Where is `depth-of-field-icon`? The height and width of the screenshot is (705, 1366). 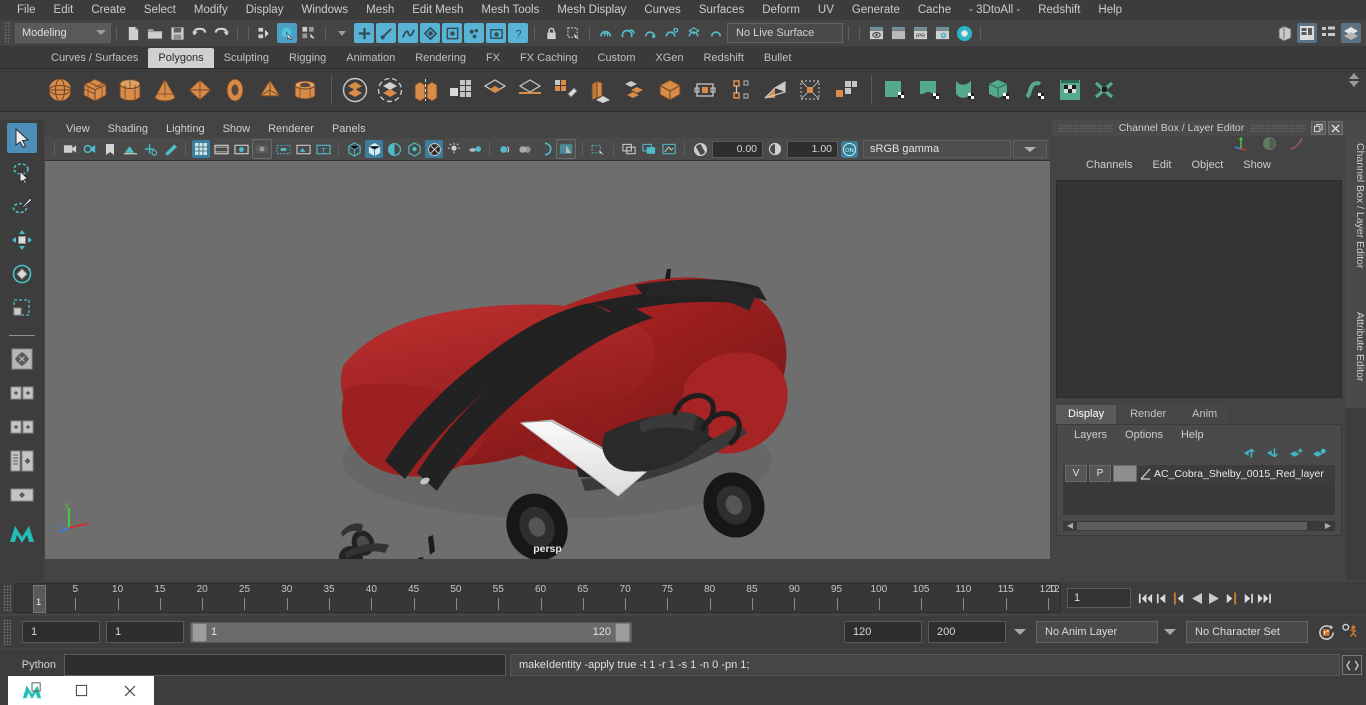
depth-of-field-icon is located at coordinates (545, 149).